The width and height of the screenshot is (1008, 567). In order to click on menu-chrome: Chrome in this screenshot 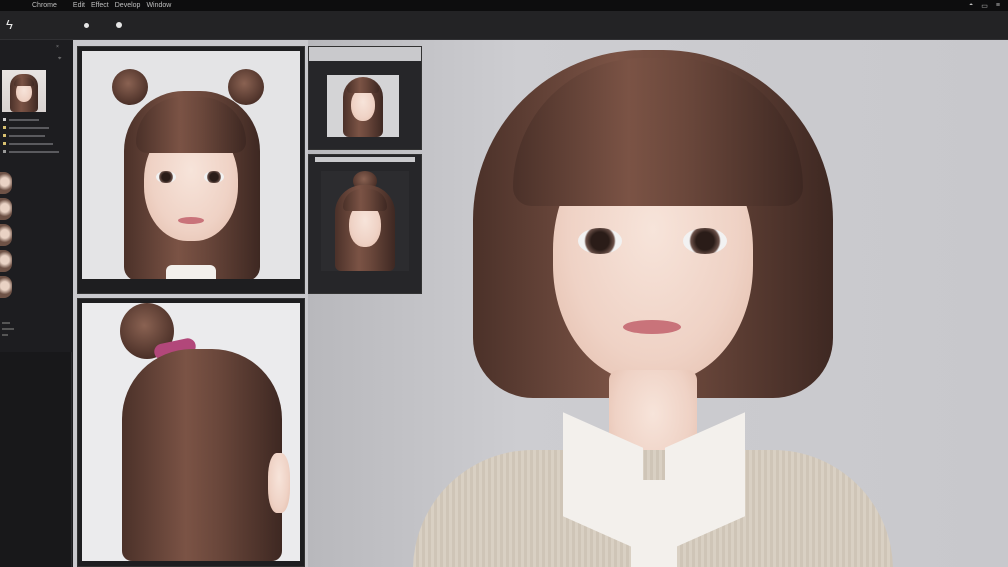, I will do `click(44, 5)`.